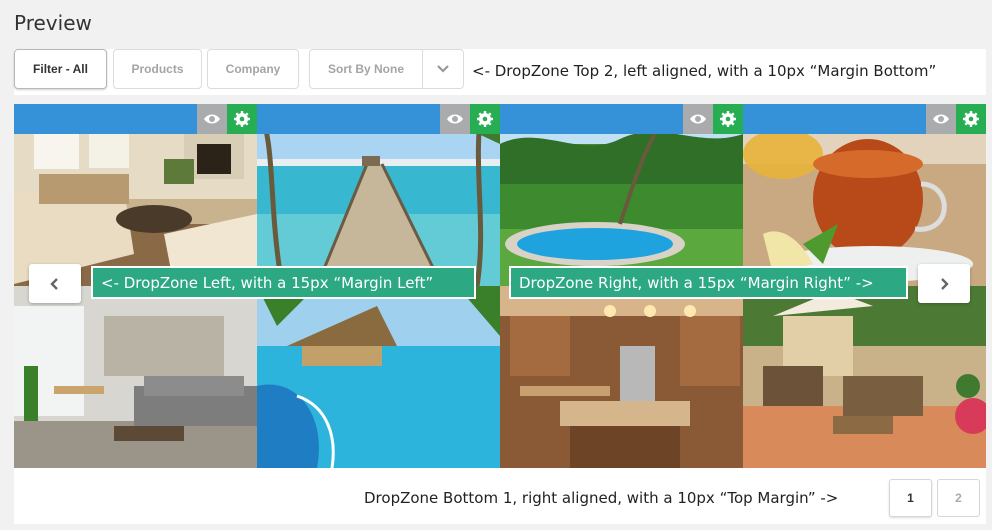  I want to click on next-button, so click(944, 283).